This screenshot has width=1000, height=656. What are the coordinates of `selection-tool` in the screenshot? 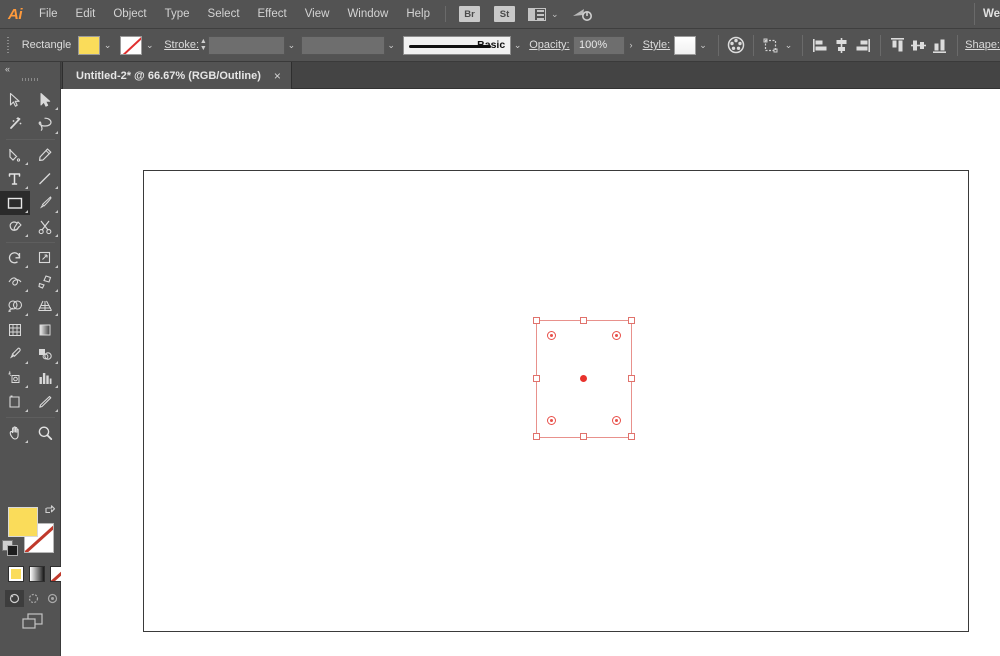 It's located at (15, 100).